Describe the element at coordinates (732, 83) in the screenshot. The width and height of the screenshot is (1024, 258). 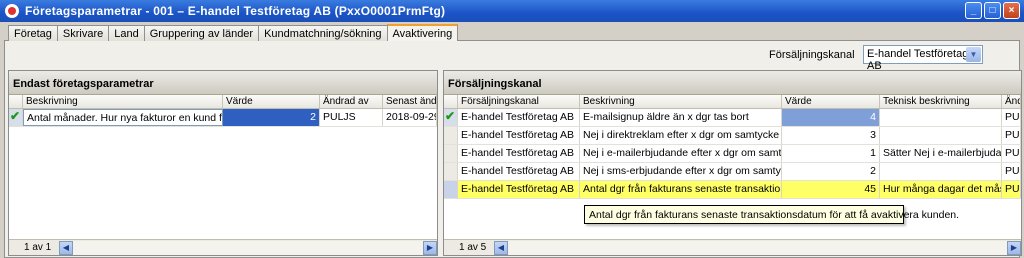
I see `panel-title: Försäljningskanal` at that location.